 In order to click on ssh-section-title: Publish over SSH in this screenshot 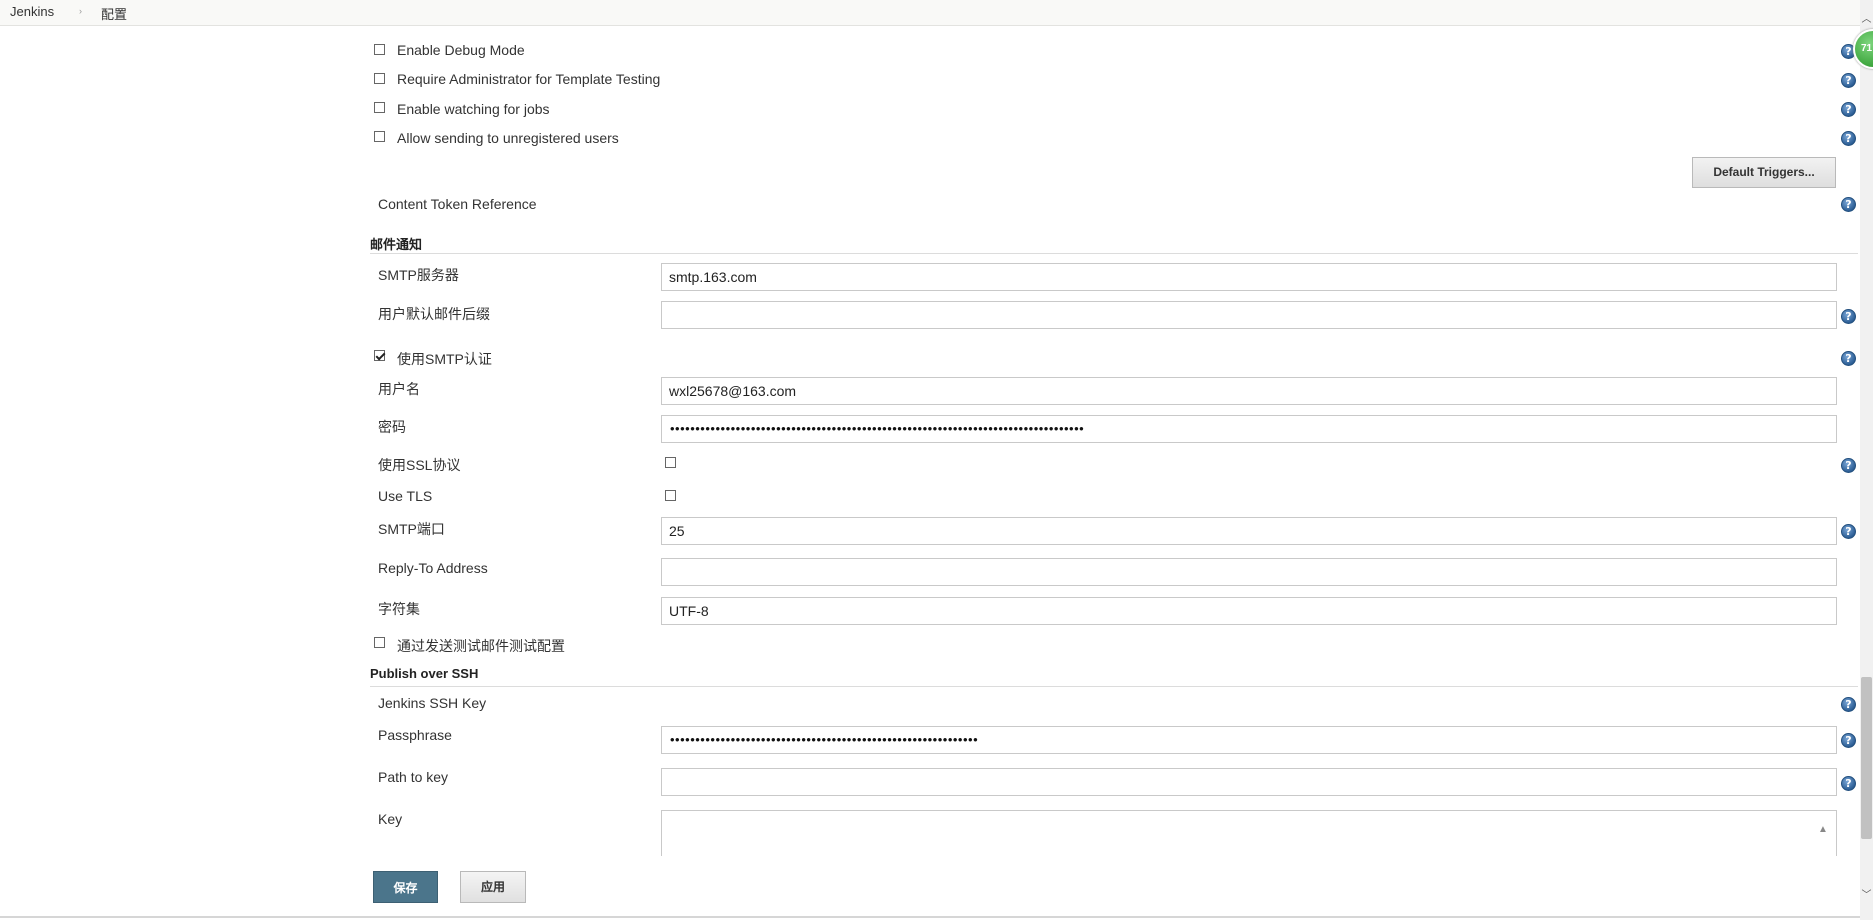, I will do `click(424, 673)`.